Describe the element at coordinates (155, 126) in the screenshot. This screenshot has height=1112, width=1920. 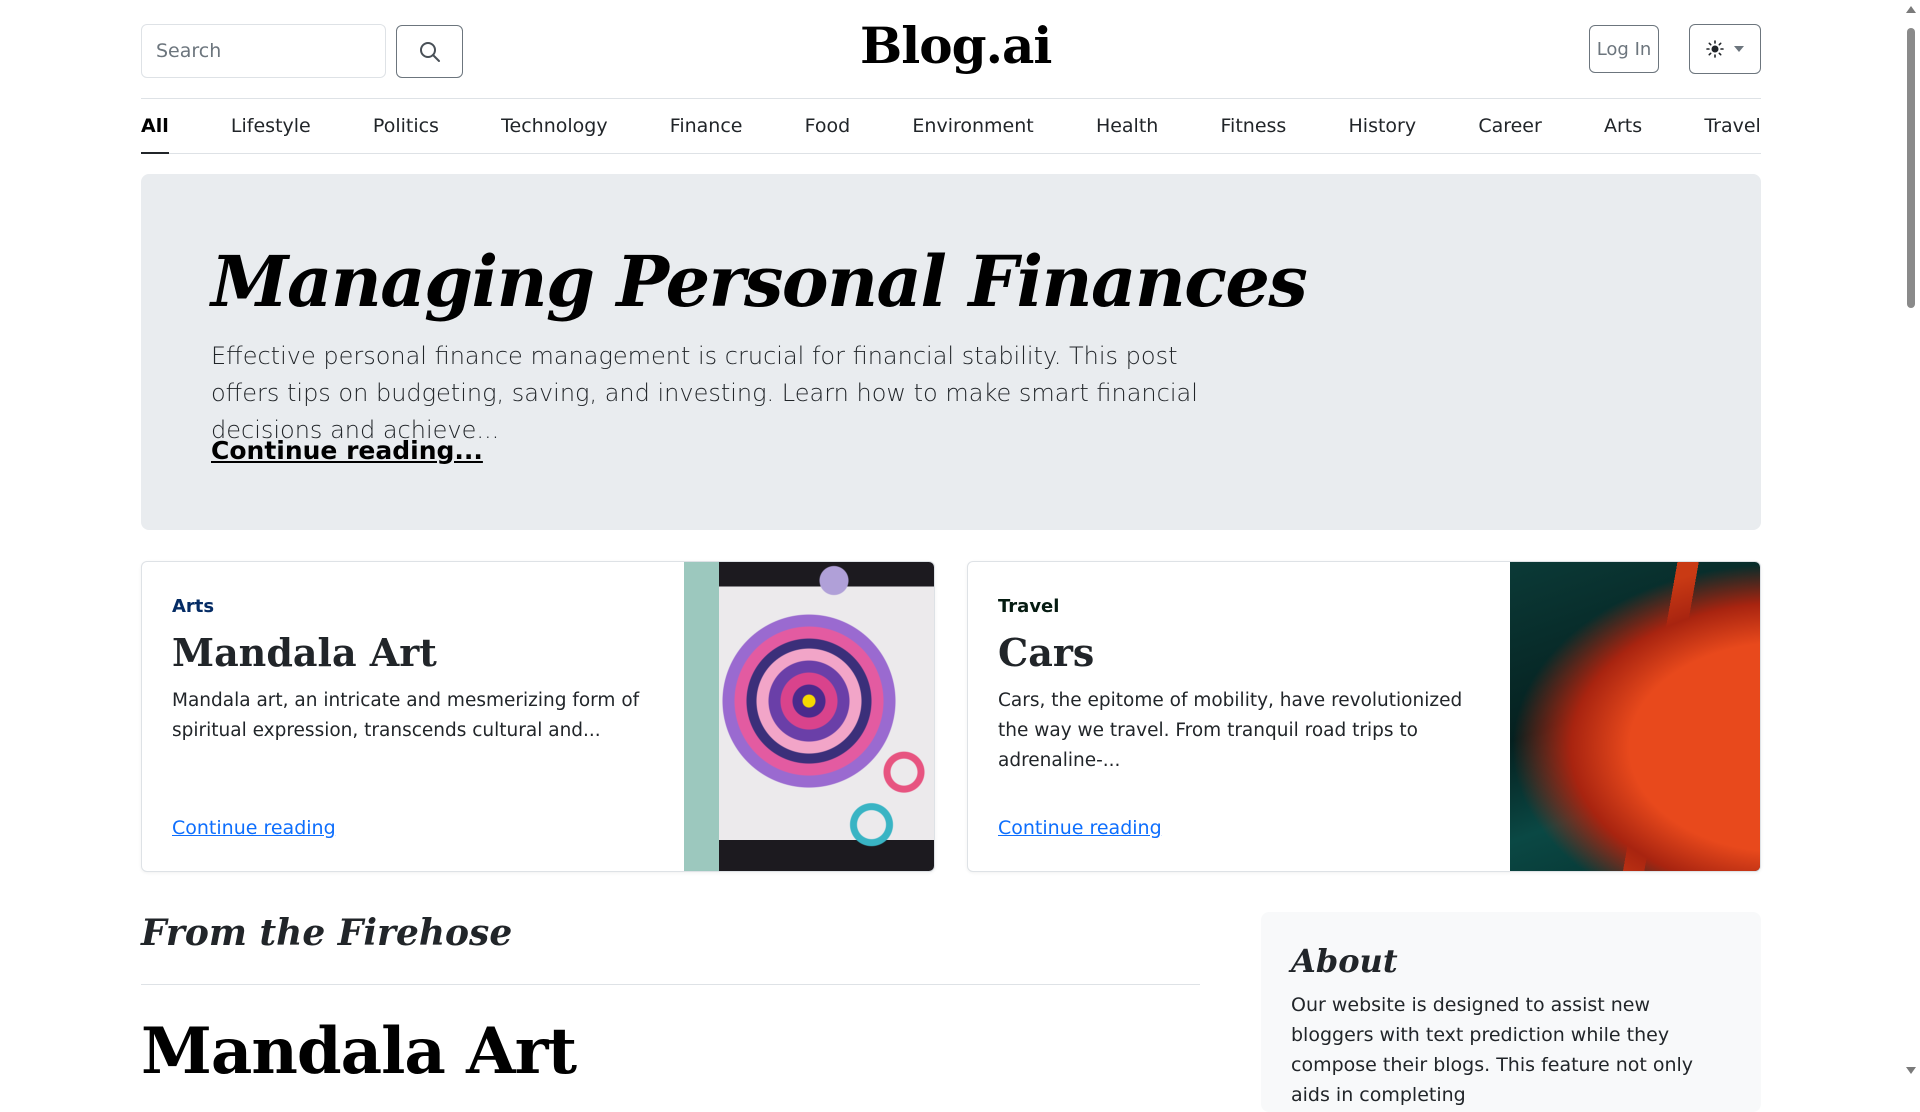
I see `nav-item-all: All` at that location.